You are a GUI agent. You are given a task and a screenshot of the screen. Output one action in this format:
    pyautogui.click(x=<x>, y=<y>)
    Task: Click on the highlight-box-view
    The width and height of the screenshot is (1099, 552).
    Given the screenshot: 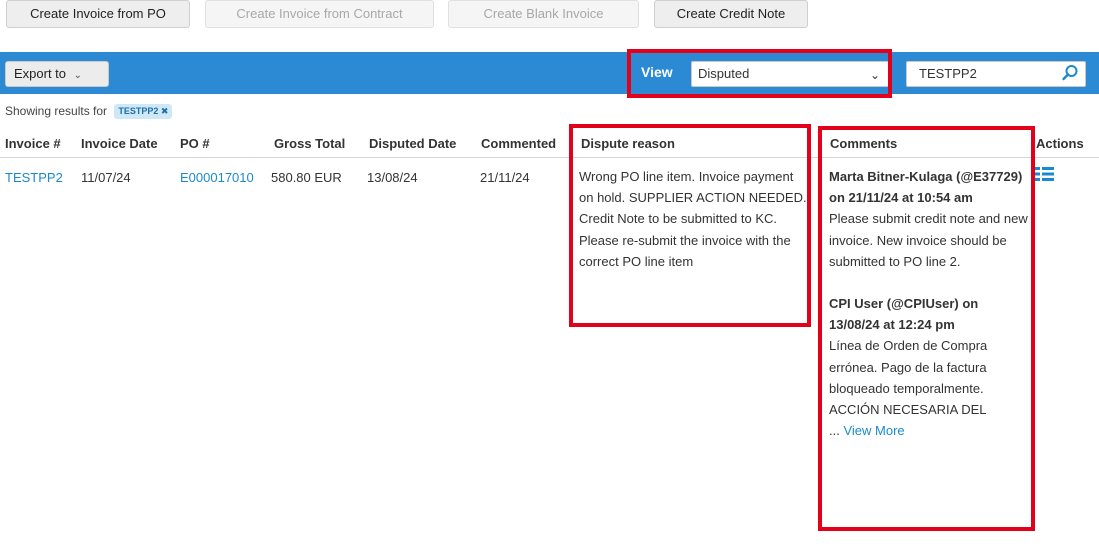 What is the action you would take?
    pyautogui.click(x=759, y=73)
    